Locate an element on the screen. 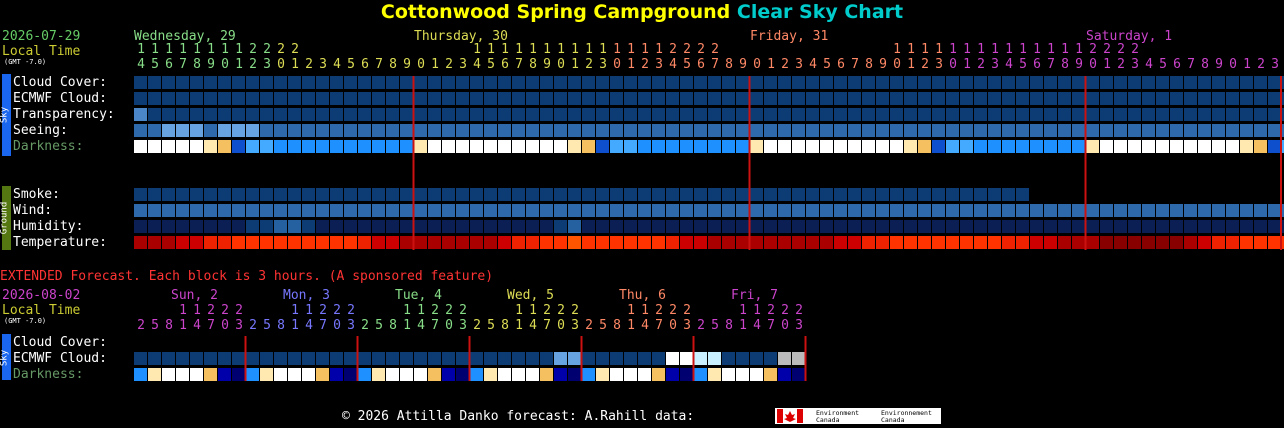  extended-hour-tens-label: 2 is located at coordinates (239, 310).